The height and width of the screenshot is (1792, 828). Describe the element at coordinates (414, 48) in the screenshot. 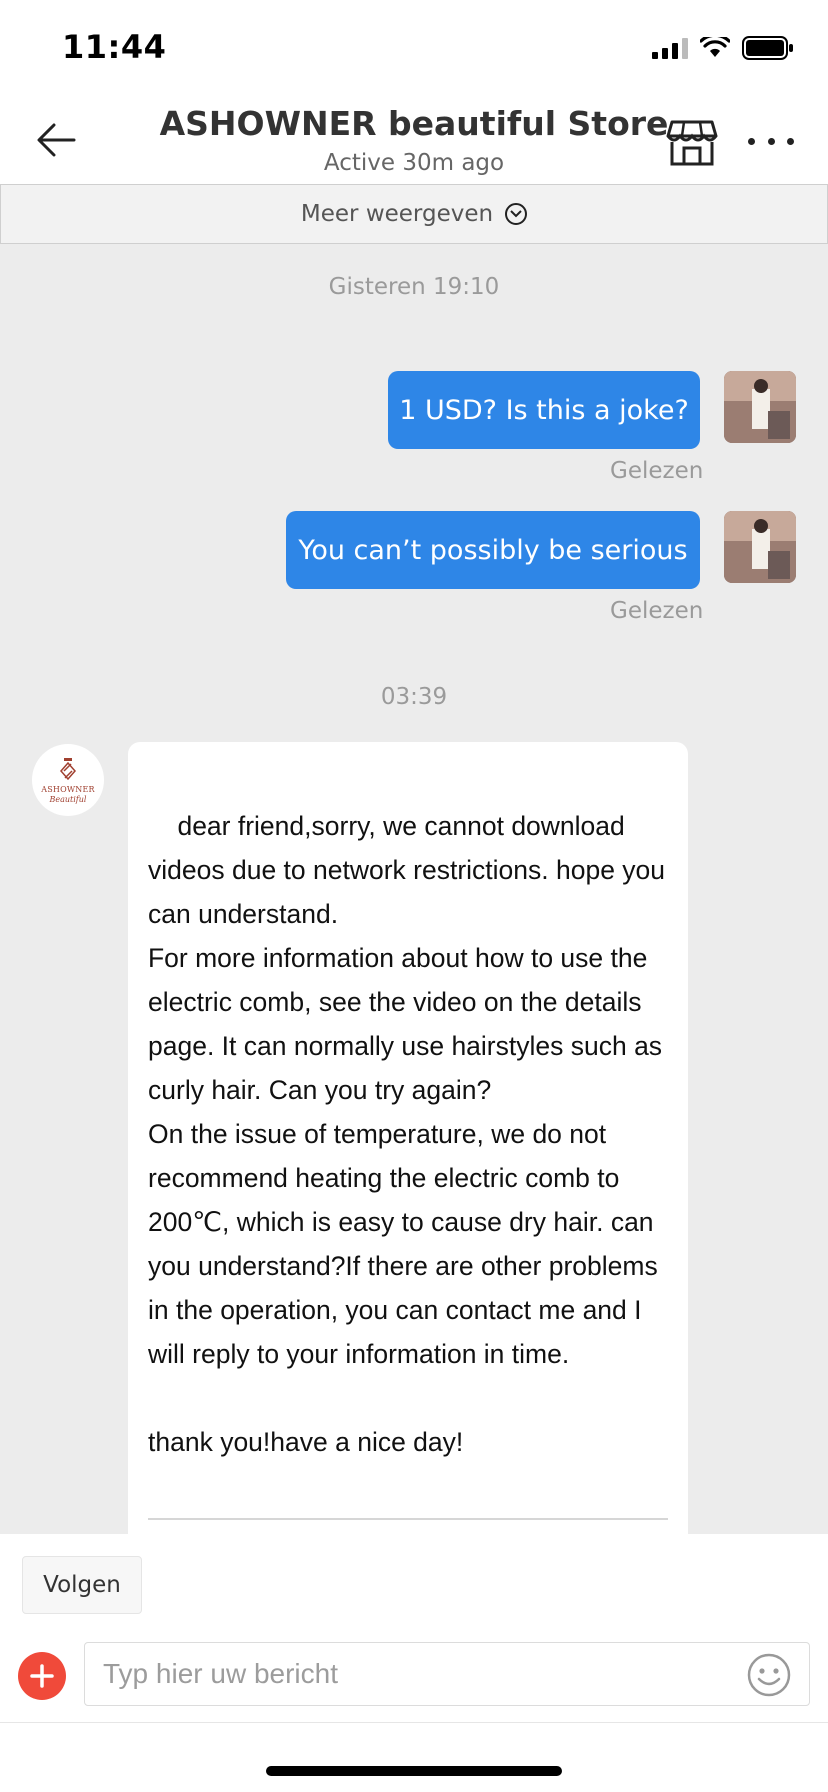

I see `status-bar: 11:44` at that location.